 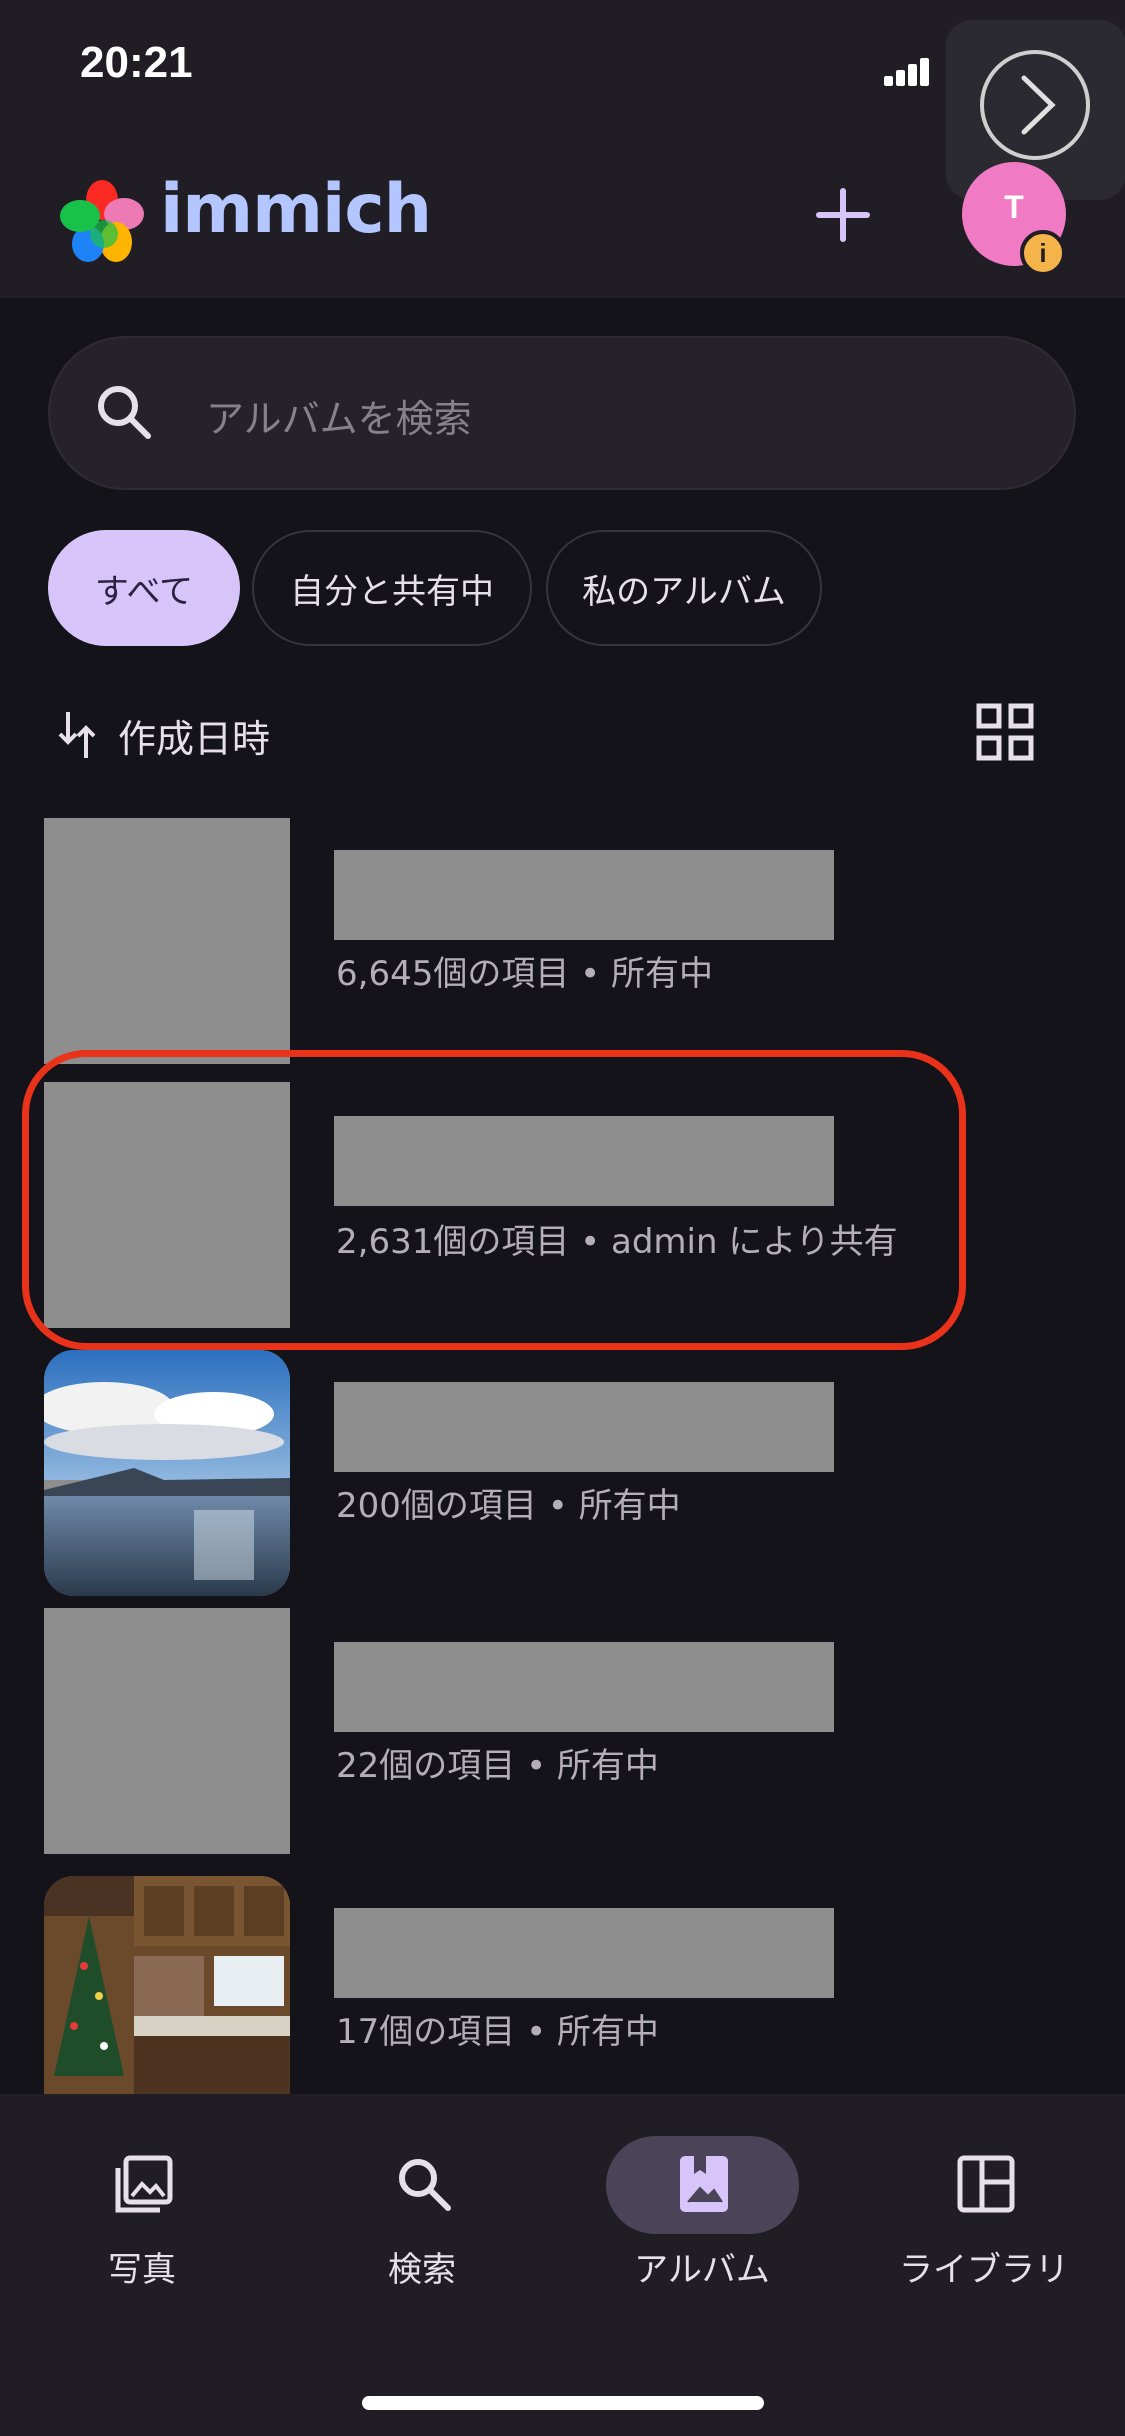 I want to click on nav-label: 検索, so click(x=422, y=2270).